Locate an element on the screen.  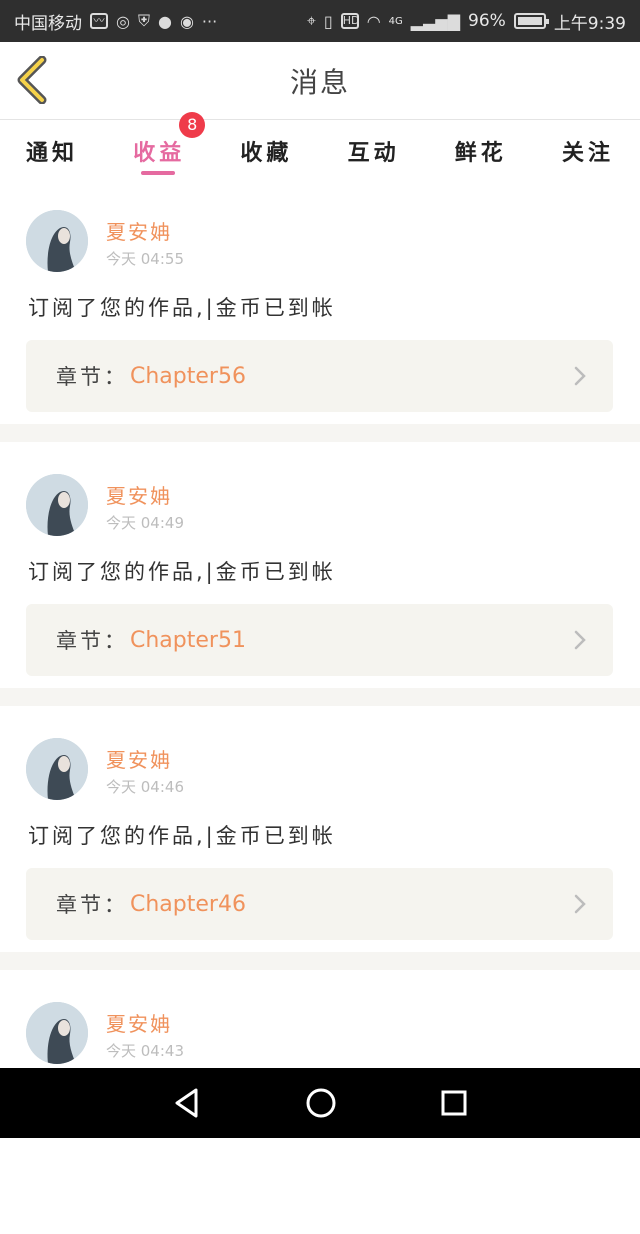
recents-square-icon is located at coordinates (454, 1103).